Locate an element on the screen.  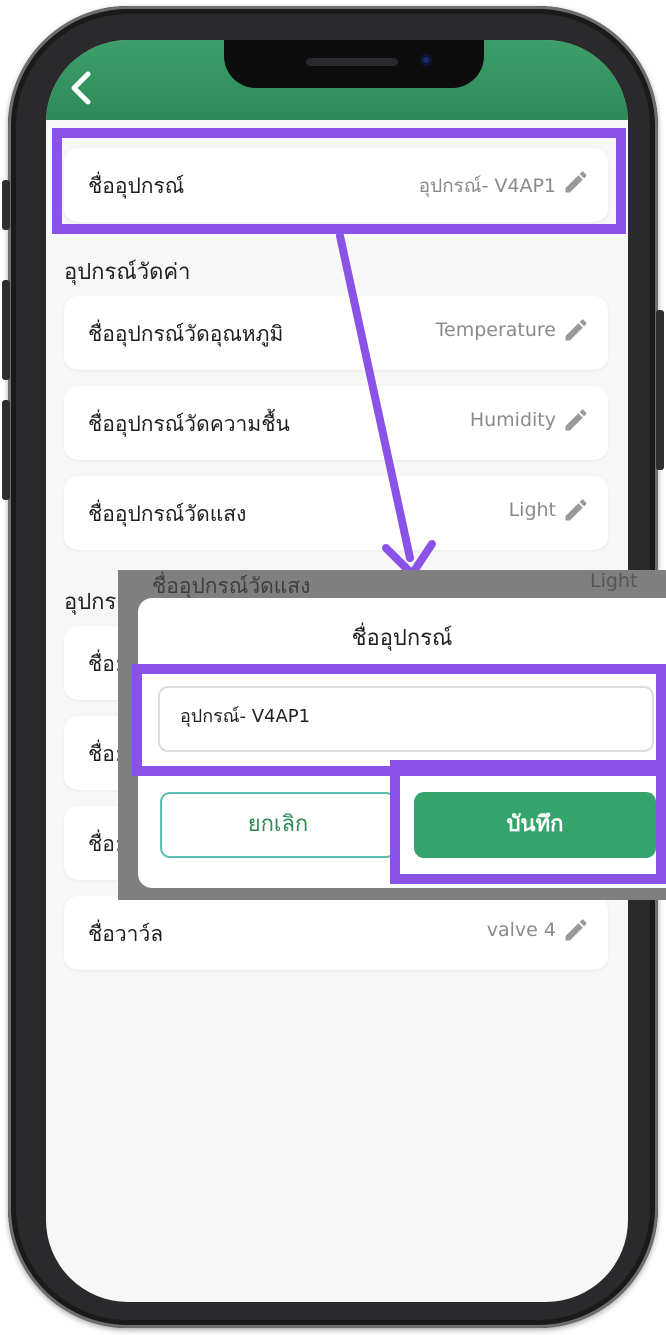
cancel-button: ยกเลิก is located at coordinates (278, 825).